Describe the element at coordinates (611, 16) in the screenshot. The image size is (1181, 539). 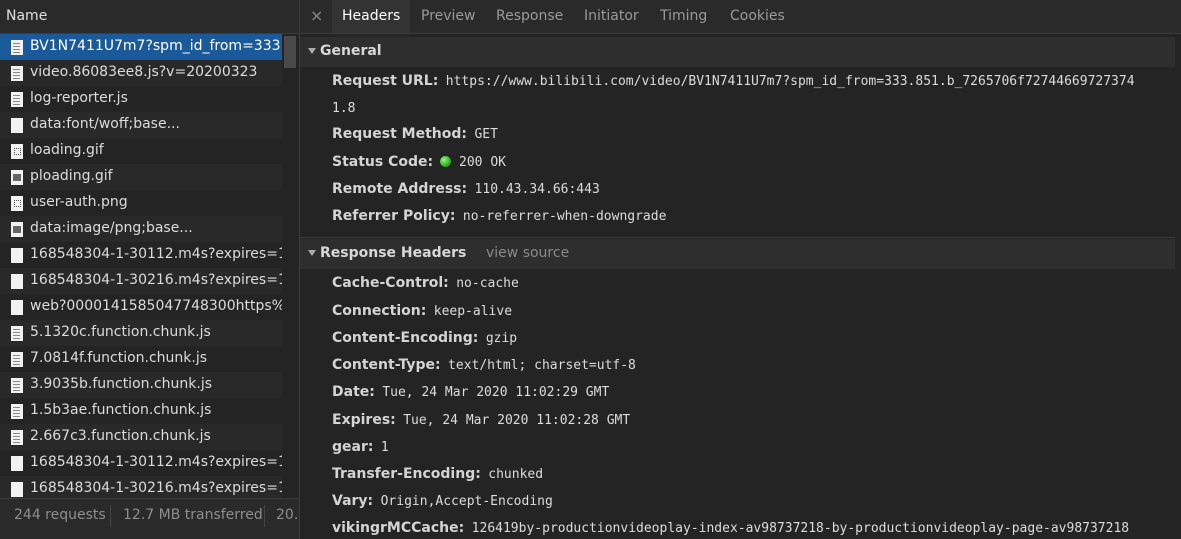
I see `tab-initiator: Initiator` at that location.